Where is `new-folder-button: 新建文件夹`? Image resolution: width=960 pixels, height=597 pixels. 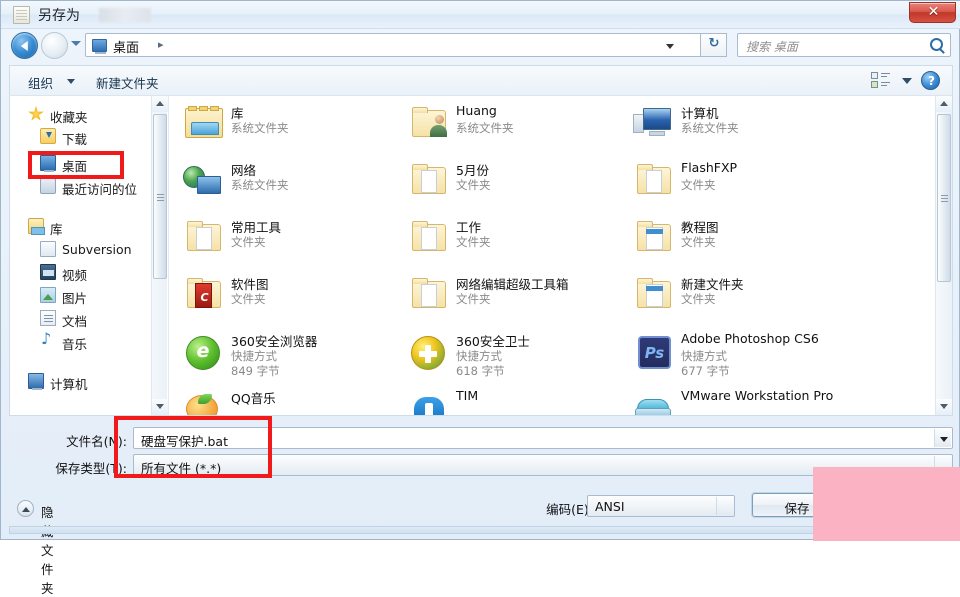
new-folder-button: 新建文件夹 is located at coordinates (127, 82).